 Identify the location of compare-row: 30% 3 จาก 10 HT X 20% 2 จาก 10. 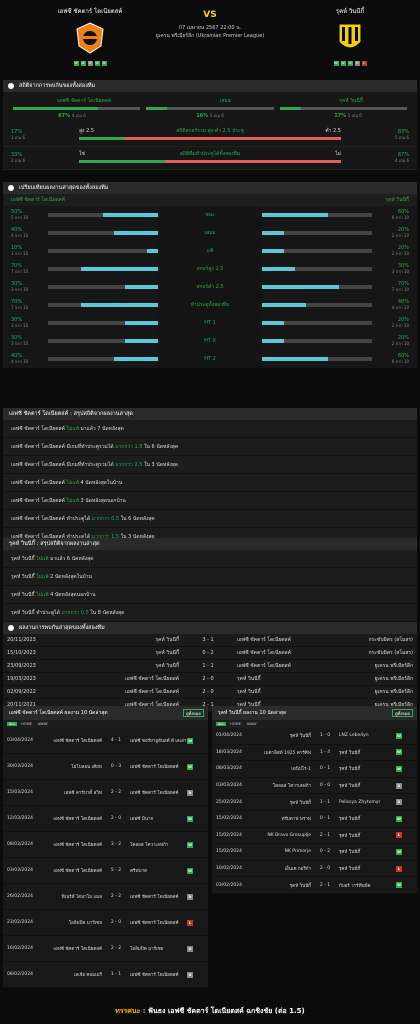
(210, 341).